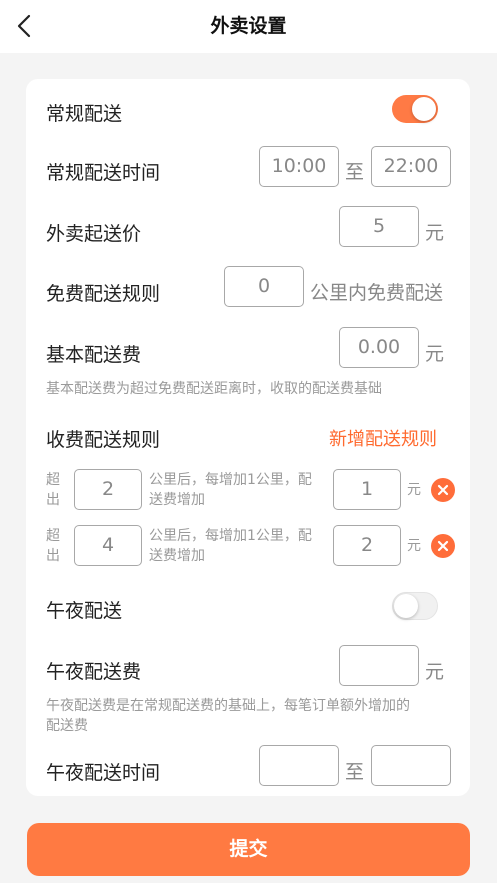 The image size is (497, 883). What do you see at coordinates (214, 389) in the screenshot?
I see `base-fee-hint: 基本配送费为超过免费配送距离时，收取的配送费基础` at bounding box center [214, 389].